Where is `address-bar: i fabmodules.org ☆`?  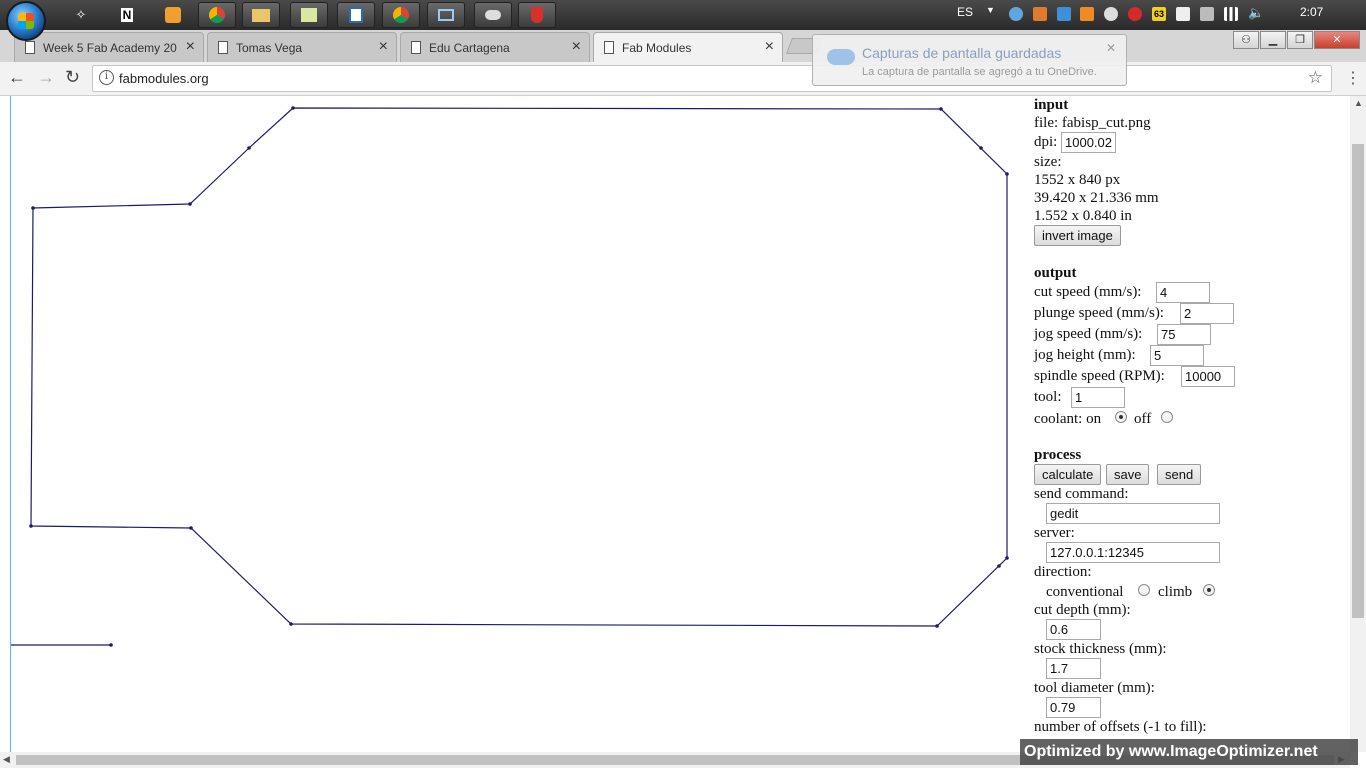
address-bar: i fabmodules.org ☆ is located at coordinates (712, 78).